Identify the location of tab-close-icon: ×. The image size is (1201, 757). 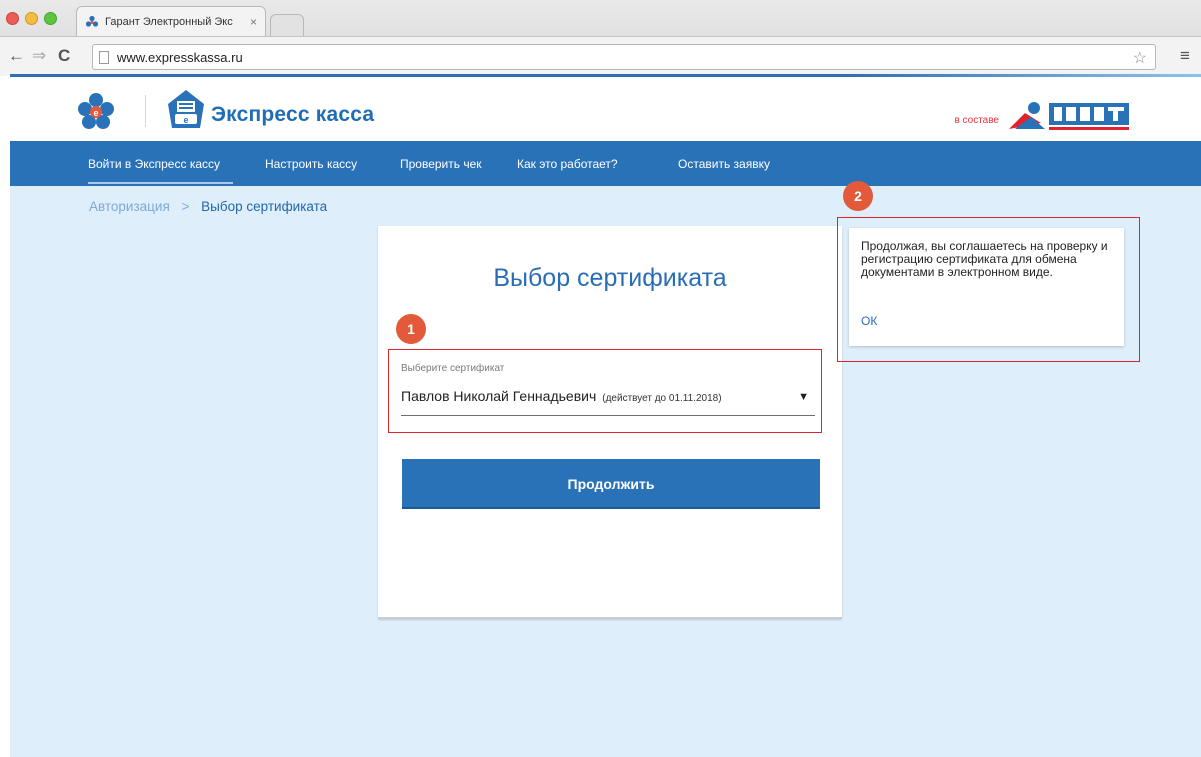
(253, 22).